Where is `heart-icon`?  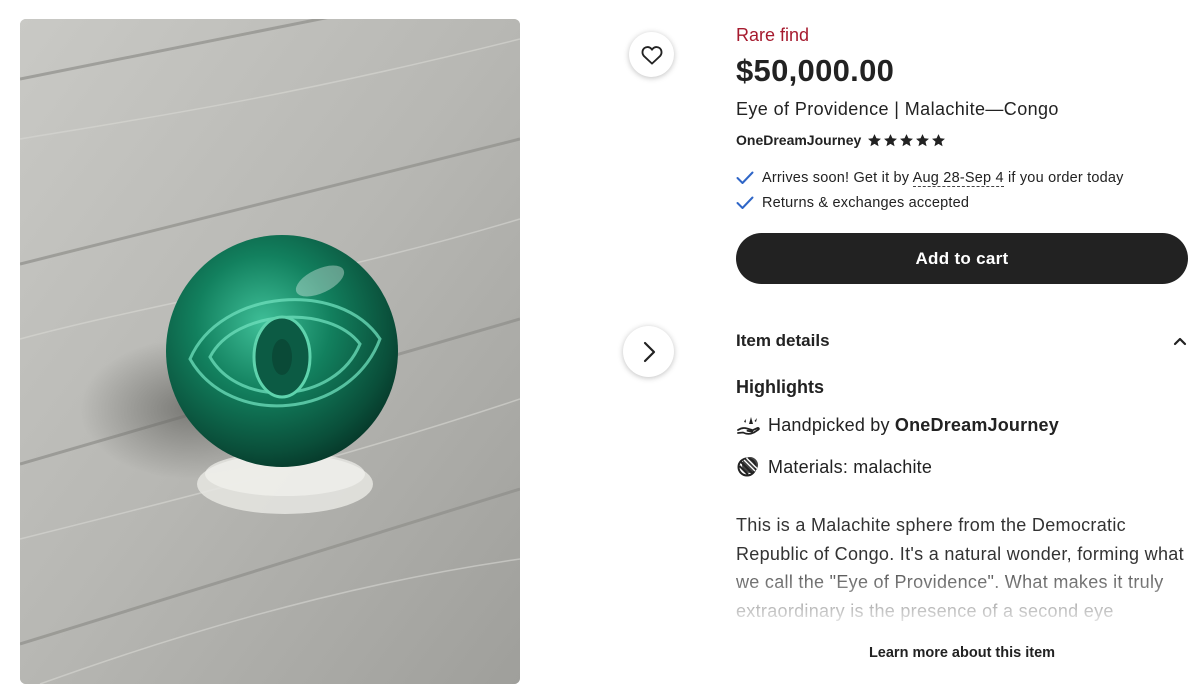 heart-icon is located at coordinates (651, 55).